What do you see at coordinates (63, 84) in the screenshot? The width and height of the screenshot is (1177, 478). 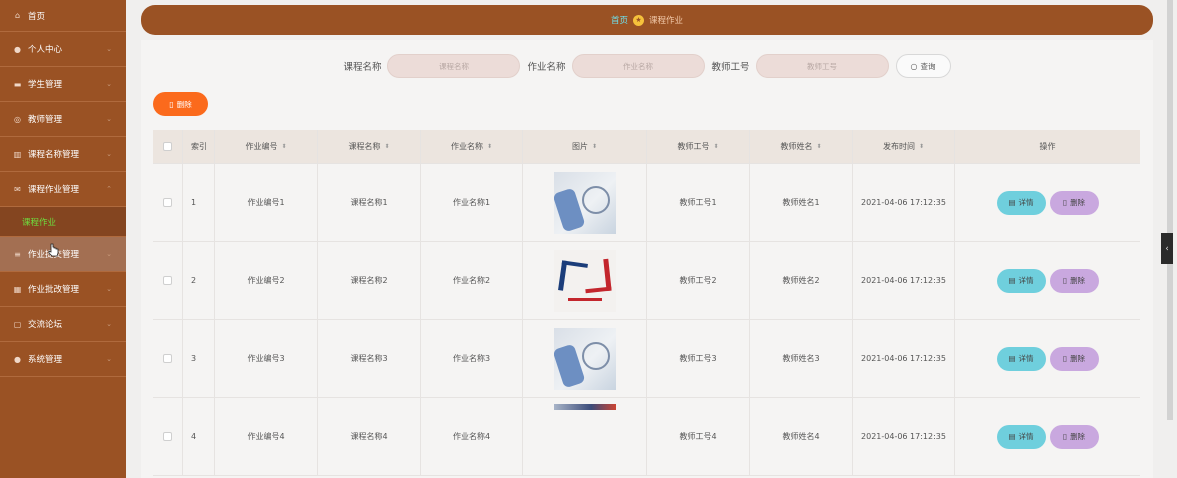 I see `sidebar-item-student-management: ▬ 学生管理 ⌄` at bounding box center [63, 84].